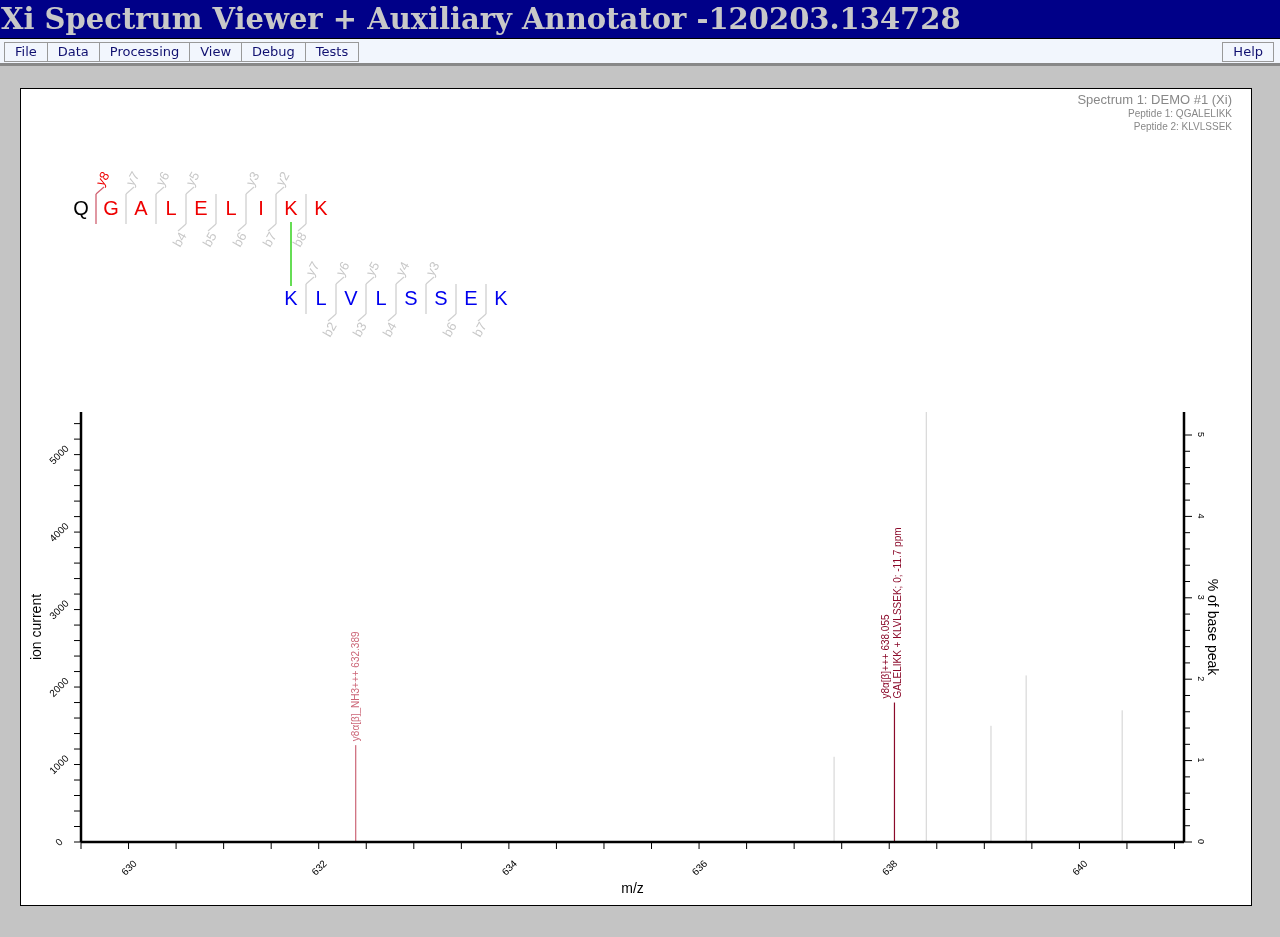  What do you see at coordinates (59, 842) in the screenshot?
I see `y-tick-label: 0` at bounding box center [59, 842].